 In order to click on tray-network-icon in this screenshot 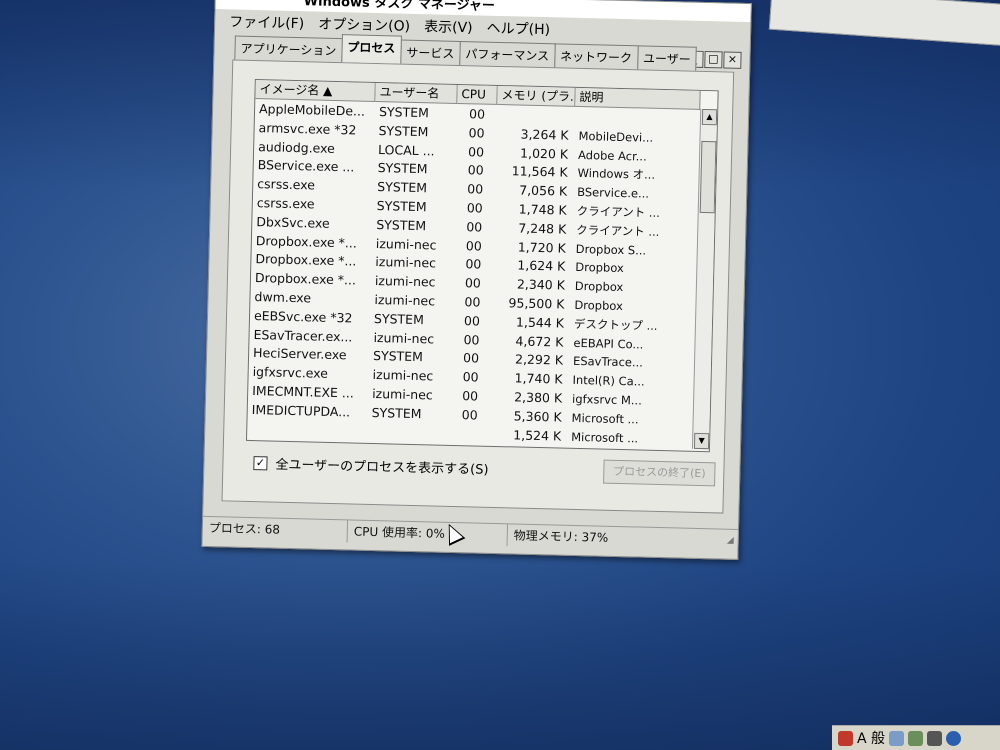, I will do `click(916, 738)`.